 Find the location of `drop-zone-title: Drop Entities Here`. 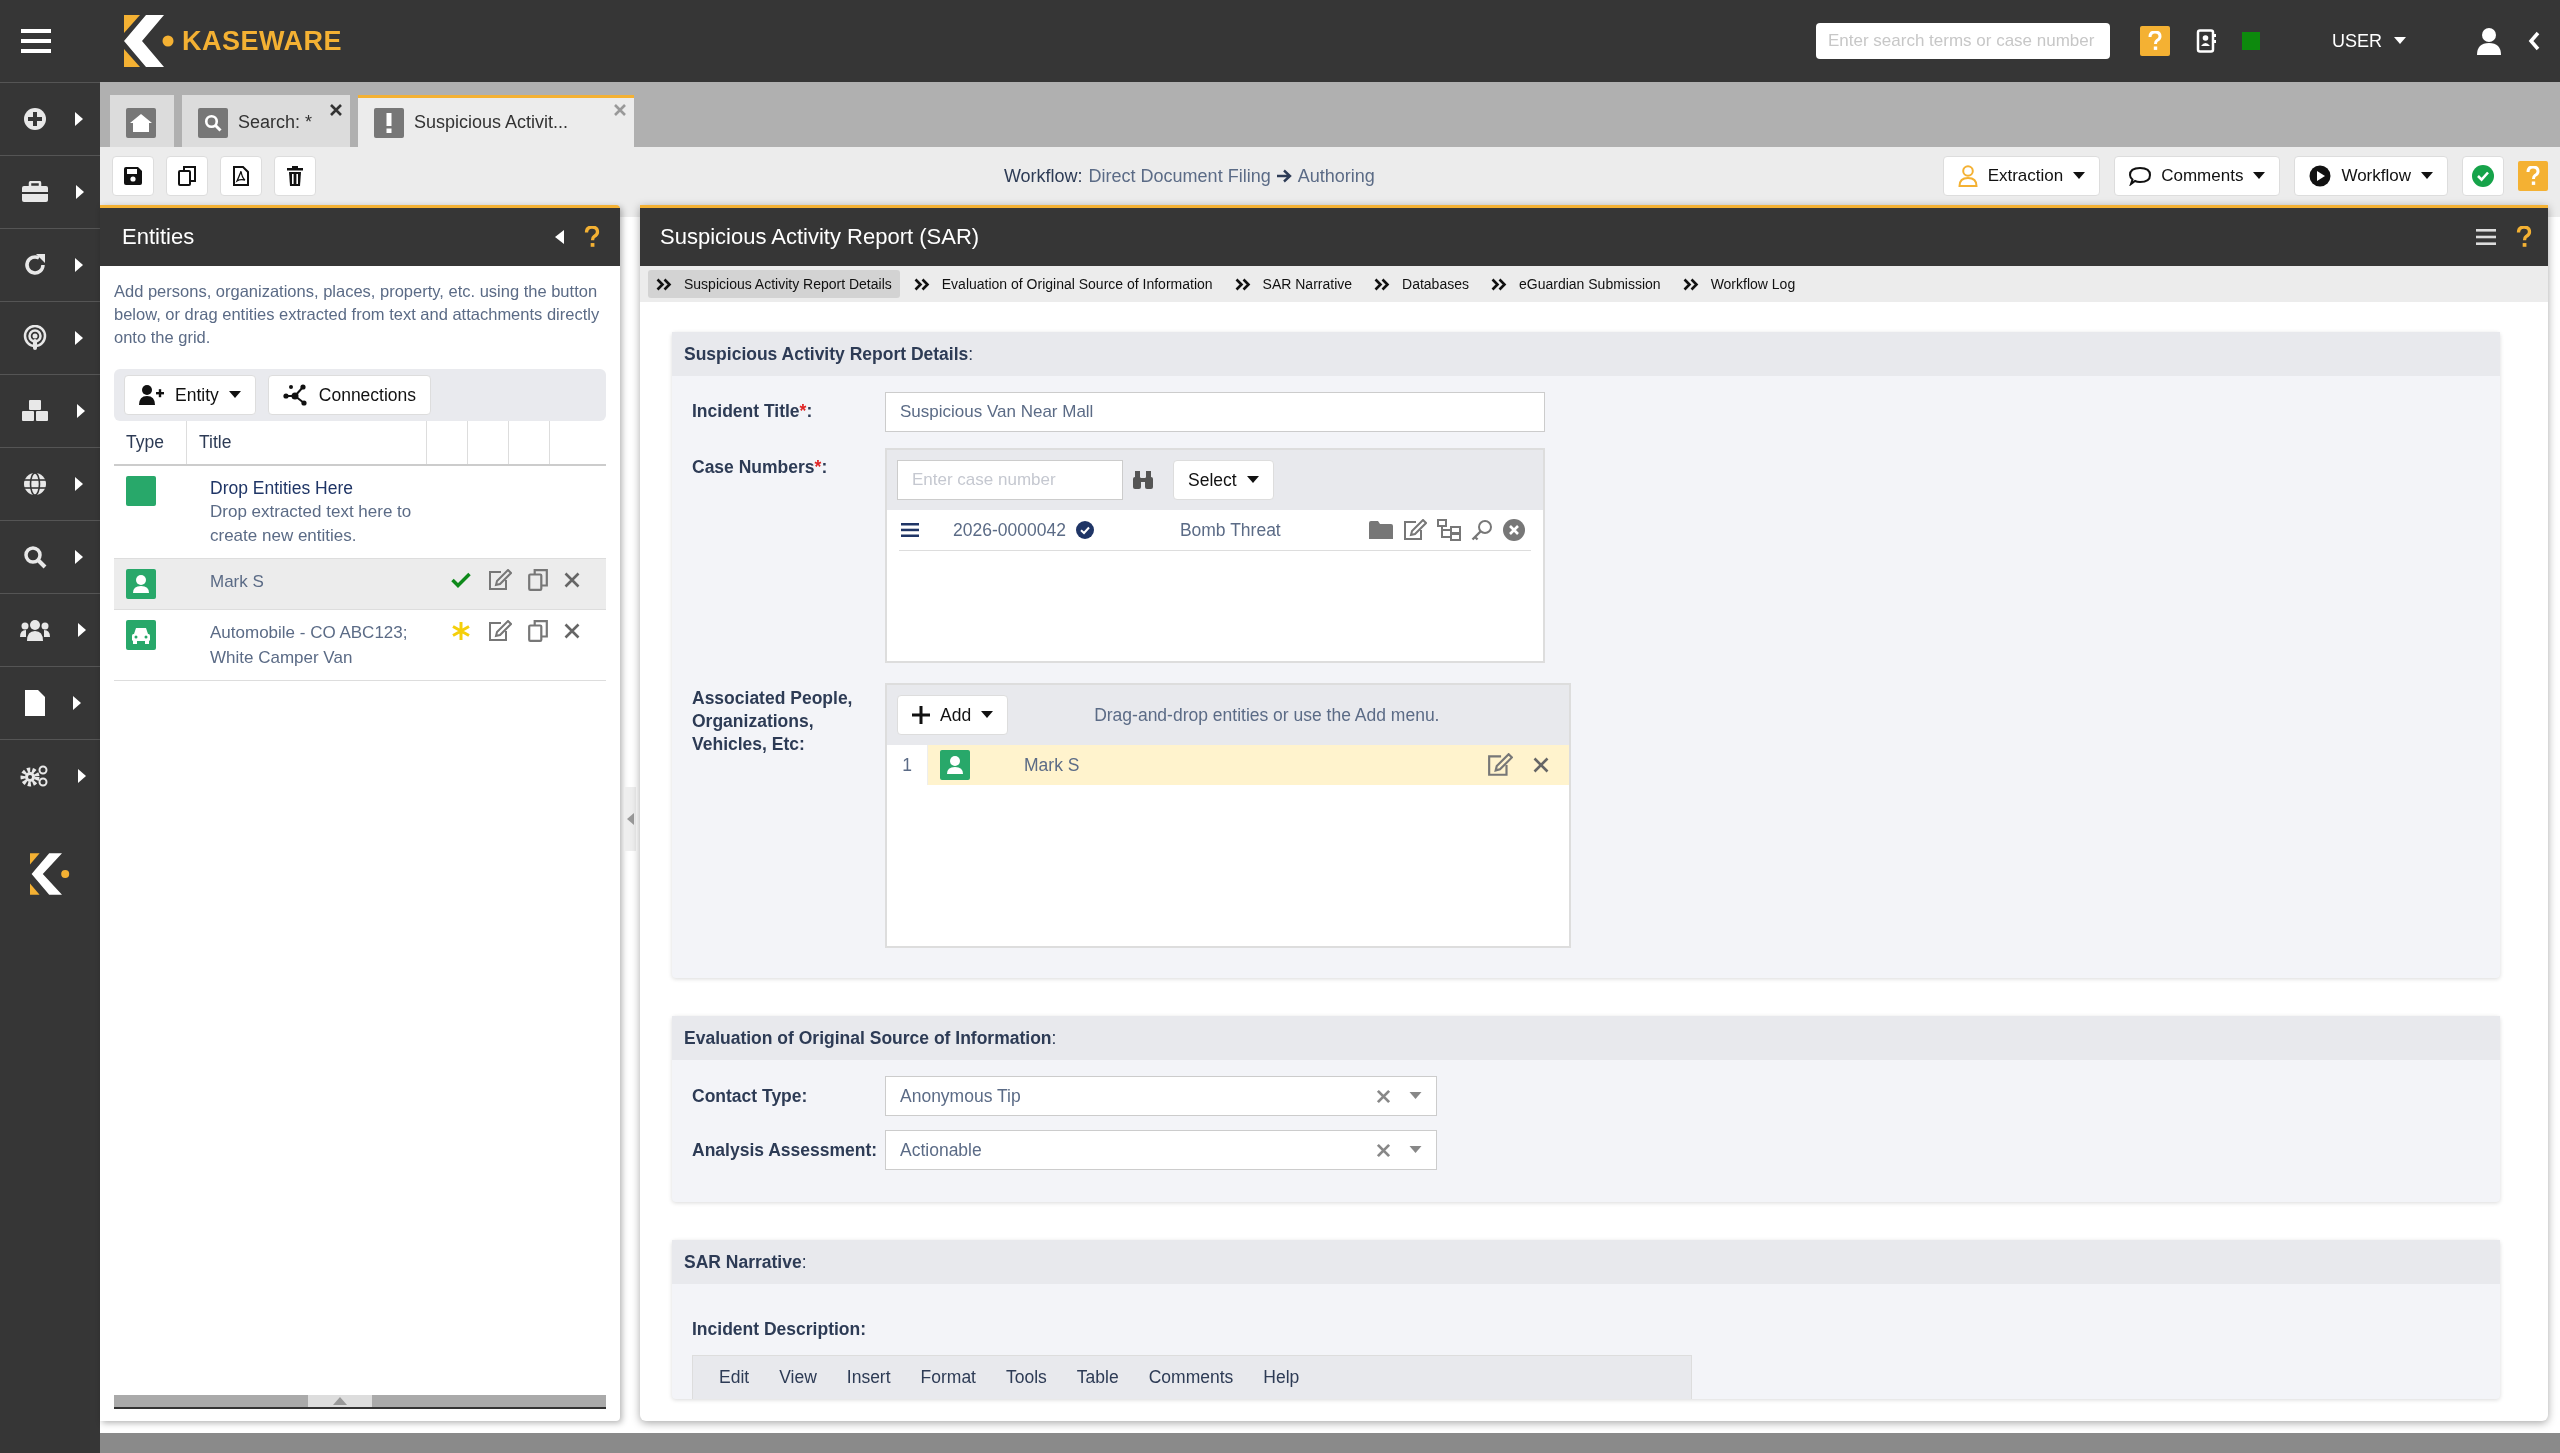

drop-zone-title: Drop Entities Here is located at coordinates (282, 488).